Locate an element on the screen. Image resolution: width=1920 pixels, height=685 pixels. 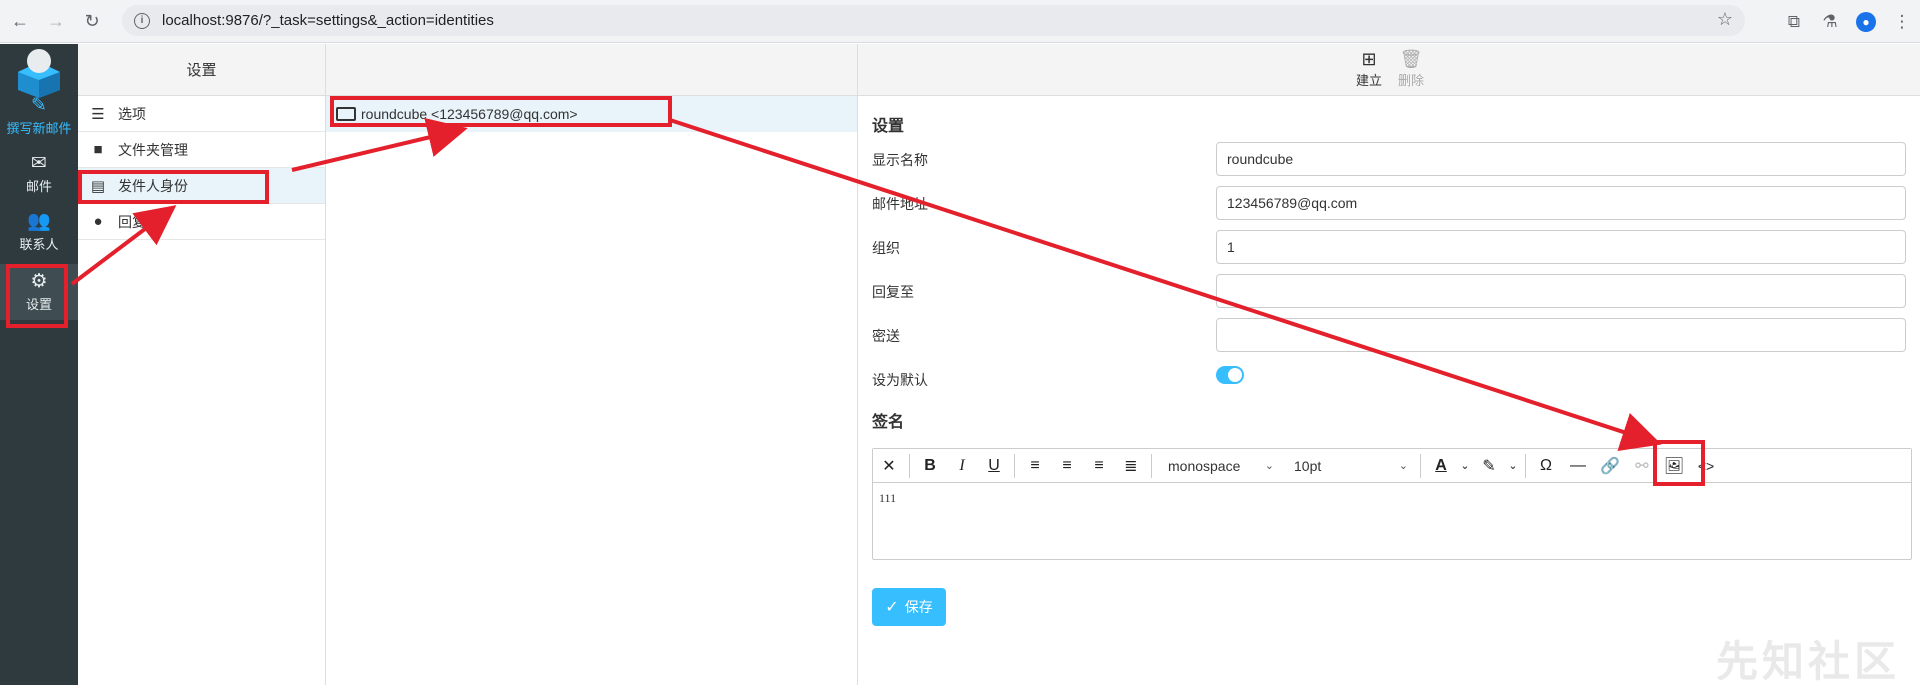
font-family-select: monospace ⌄ is located at coordinates (1219, 466).